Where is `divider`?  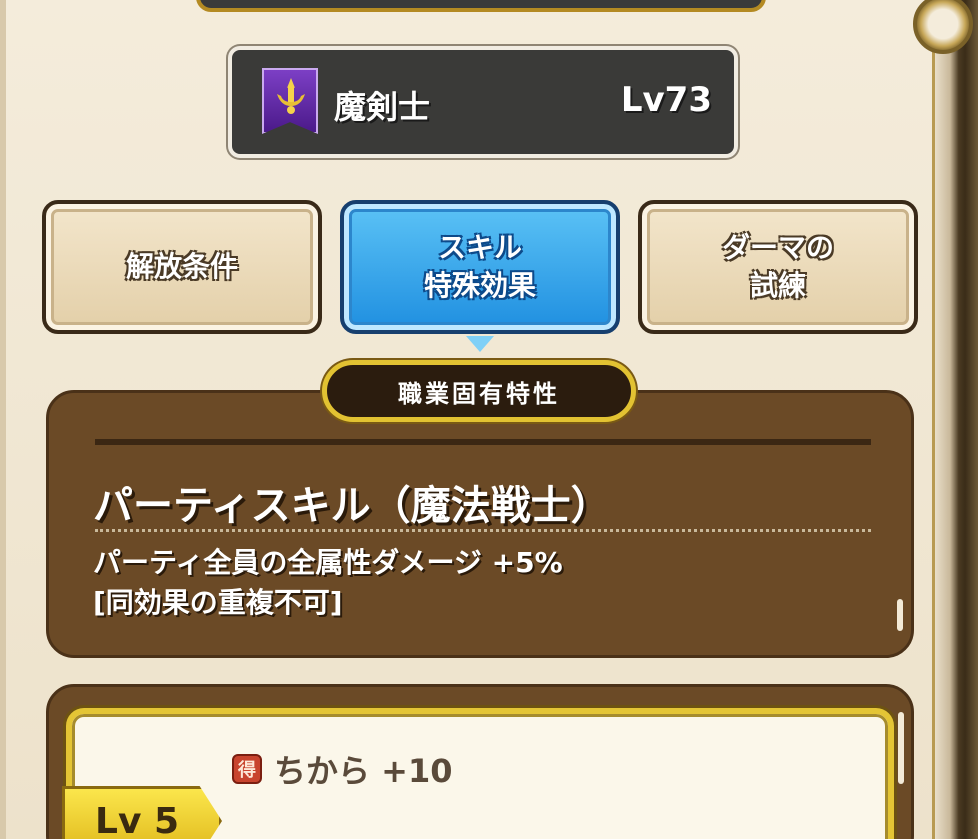
divider is located at coordinates (483, 442).